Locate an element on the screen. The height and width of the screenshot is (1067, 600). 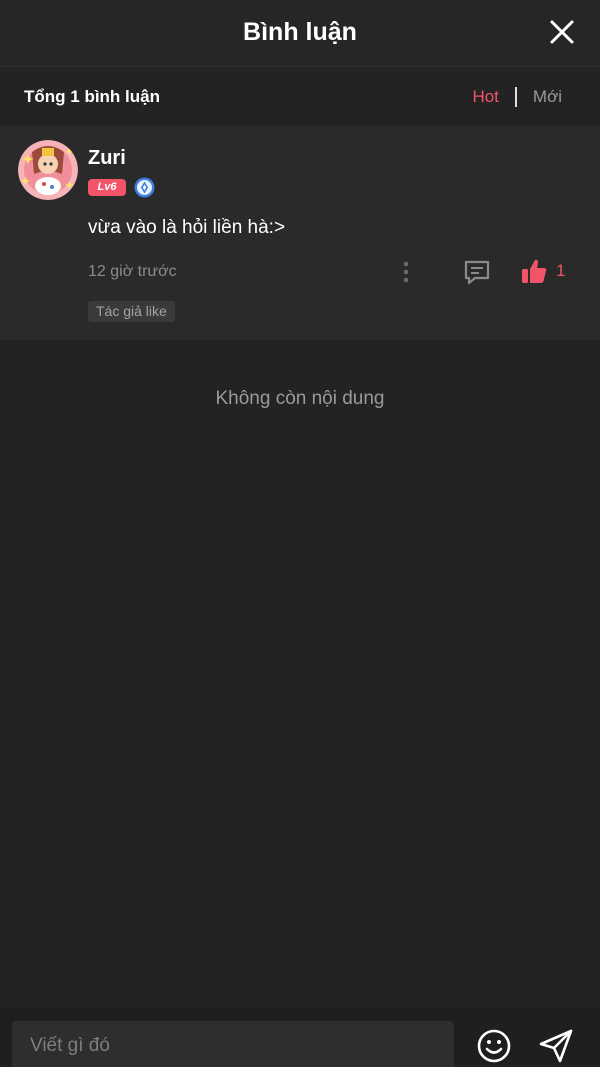
author-liked-tag: Tác giả like is located at coordinates (131, 311).